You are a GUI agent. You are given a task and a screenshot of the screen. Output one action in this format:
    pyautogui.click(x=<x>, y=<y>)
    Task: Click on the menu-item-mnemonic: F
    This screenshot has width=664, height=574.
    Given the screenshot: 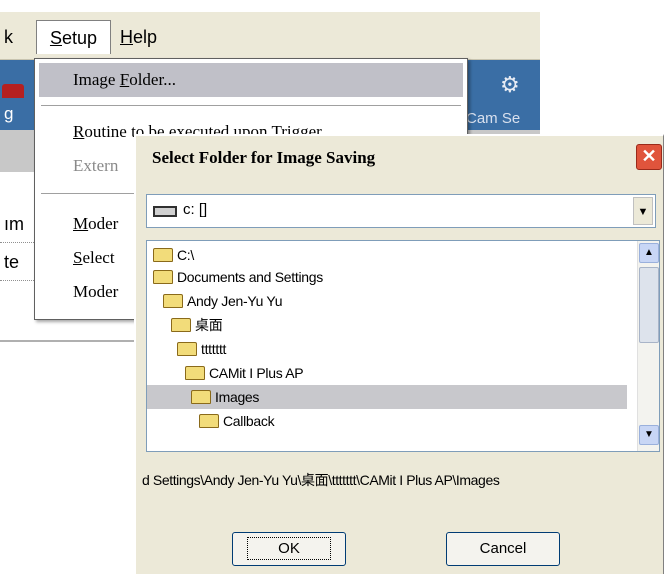 What is the action you would take?
    pyautogui.click(x=124, y=79)
    